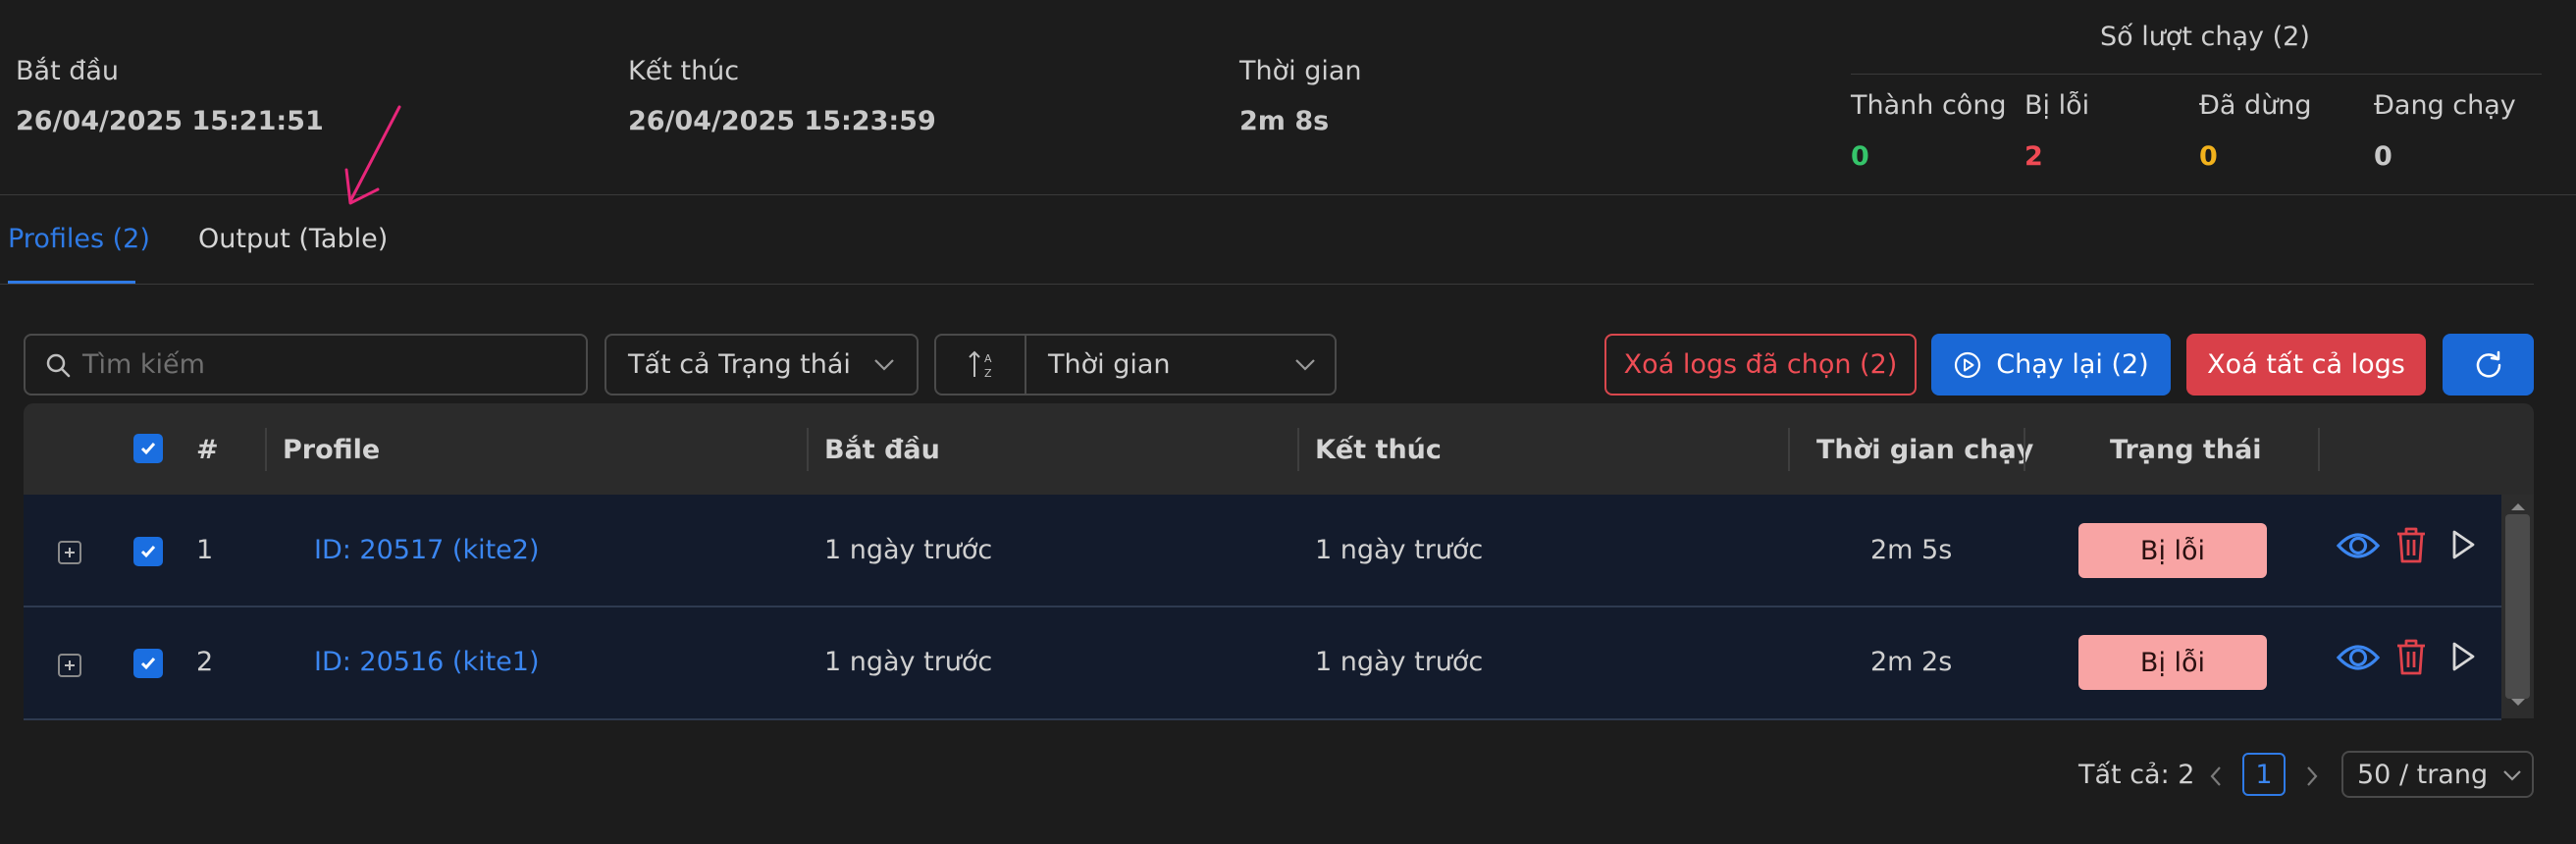  I want to click on sort-select: A Z Thời gian, so click(1135, 365).